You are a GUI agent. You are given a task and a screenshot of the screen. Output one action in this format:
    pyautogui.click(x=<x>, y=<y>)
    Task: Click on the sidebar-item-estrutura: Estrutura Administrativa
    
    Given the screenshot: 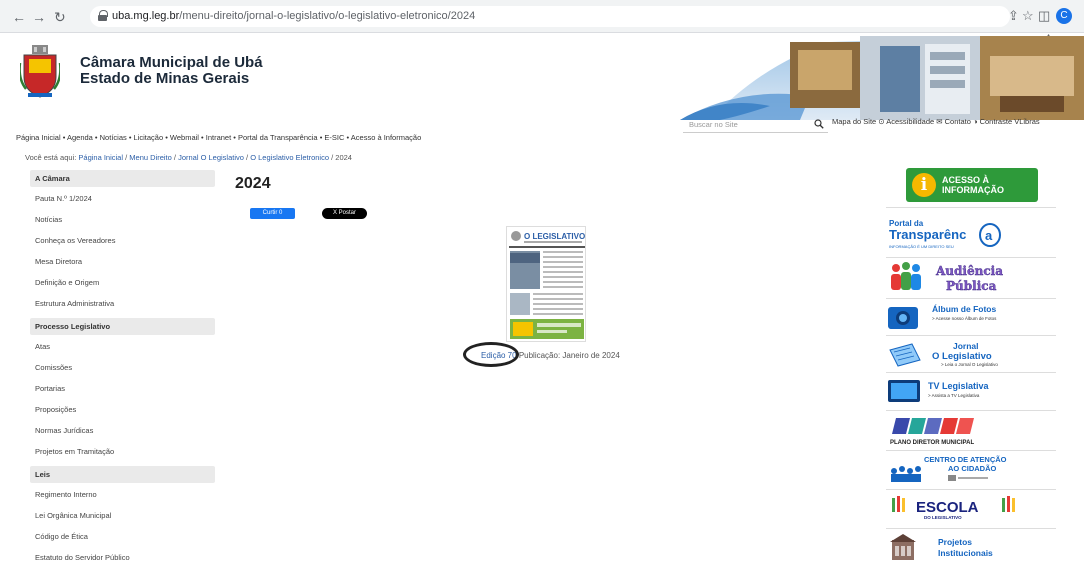 What is the action you would take?
    pyautogui.click(x=122, y=302)
    